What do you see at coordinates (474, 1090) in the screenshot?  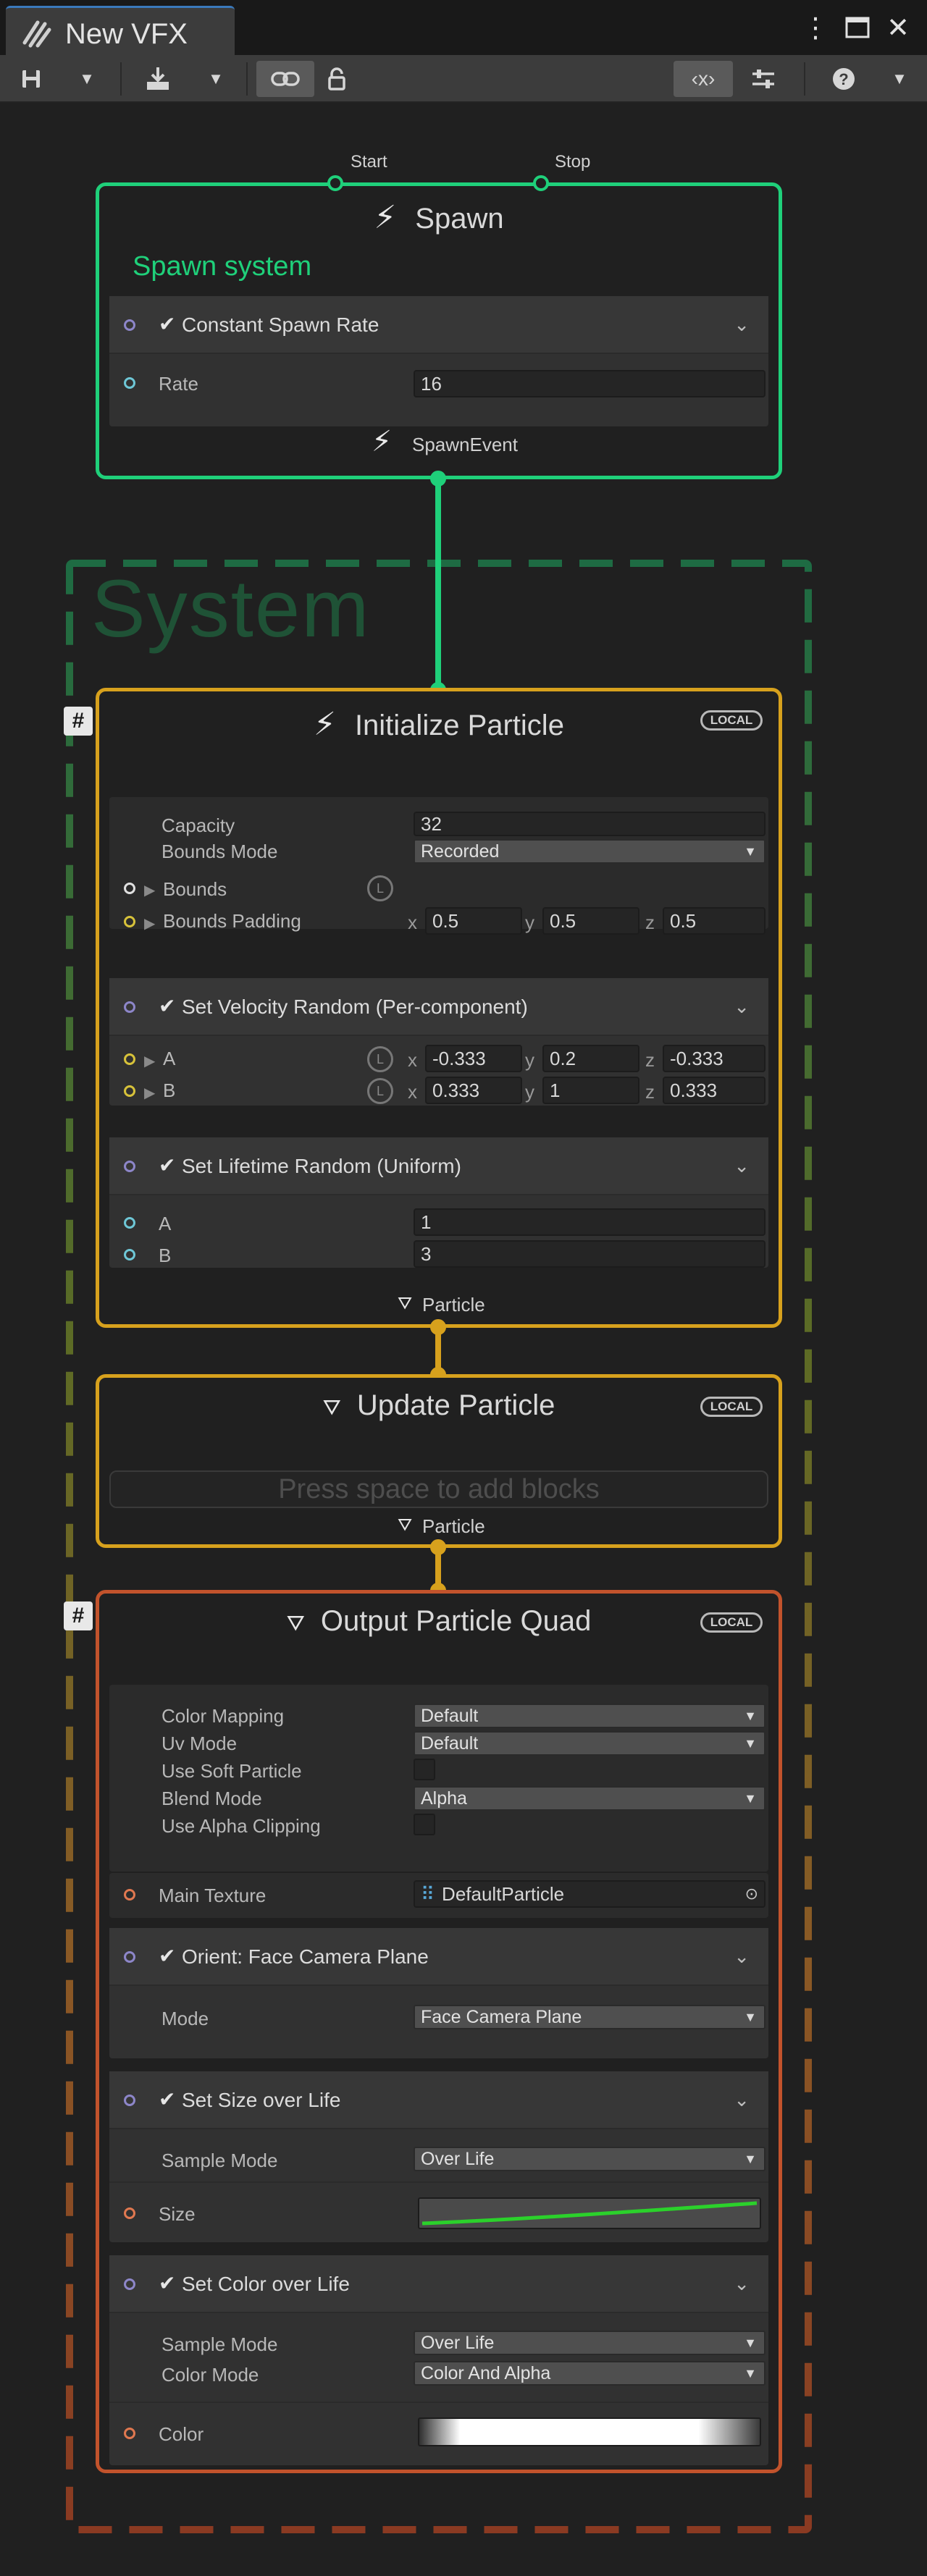 I see `velocity-b-x: 0.333` at bounding box center [474, 1090].